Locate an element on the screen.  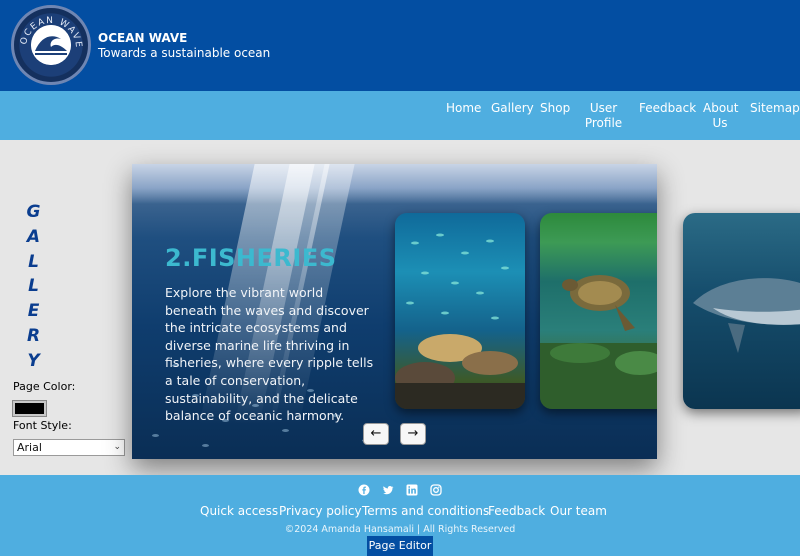
ocean-wave-logo: OCEAN WAVE is located at coordinates (51, 45).